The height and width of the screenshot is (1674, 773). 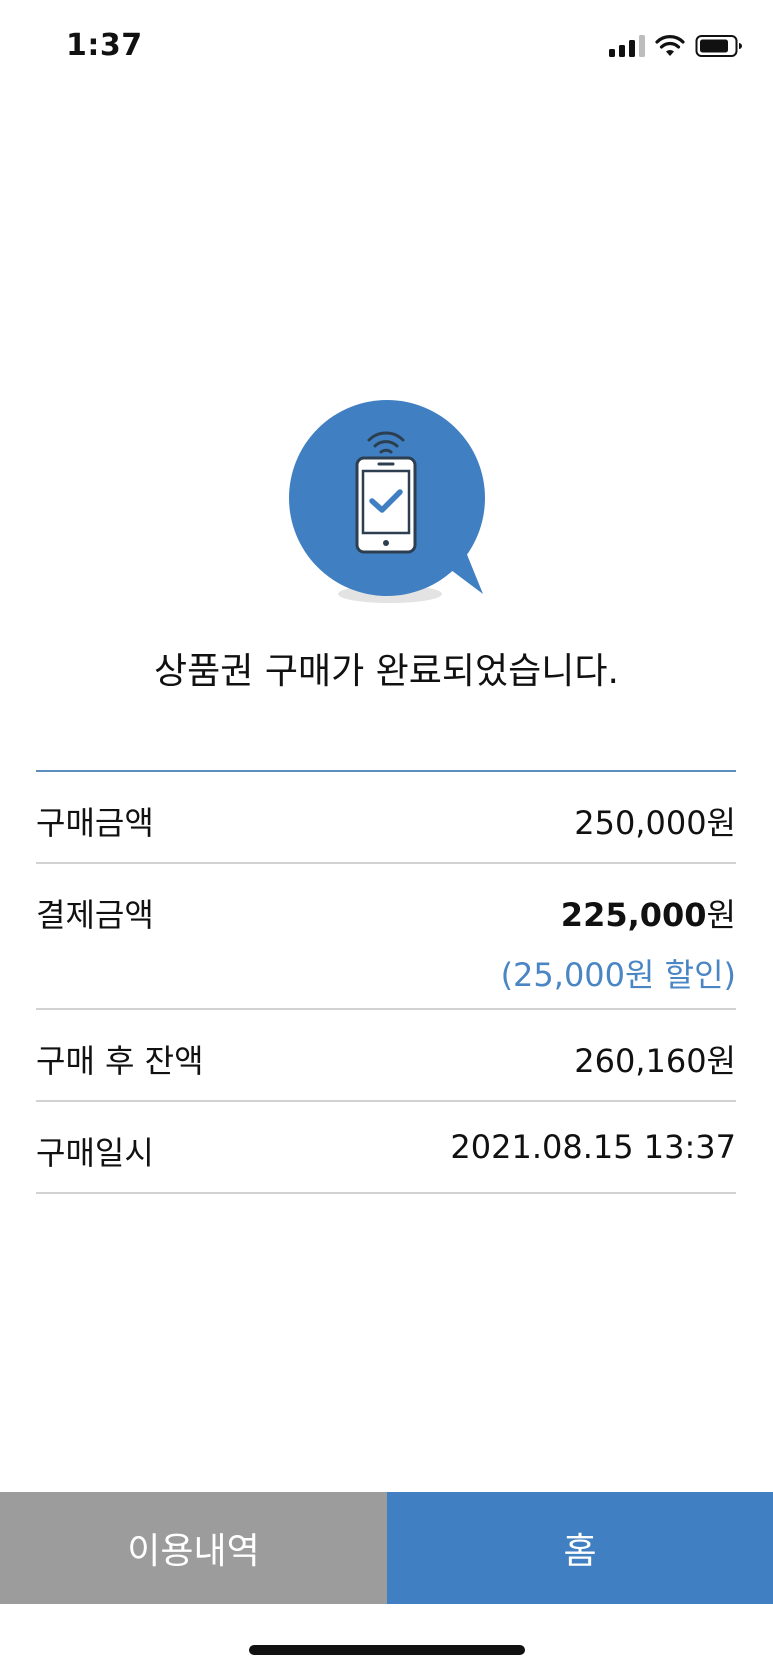 I want to click on row-value: 2021.08.15 13:37, so click(x=593, y=1147).